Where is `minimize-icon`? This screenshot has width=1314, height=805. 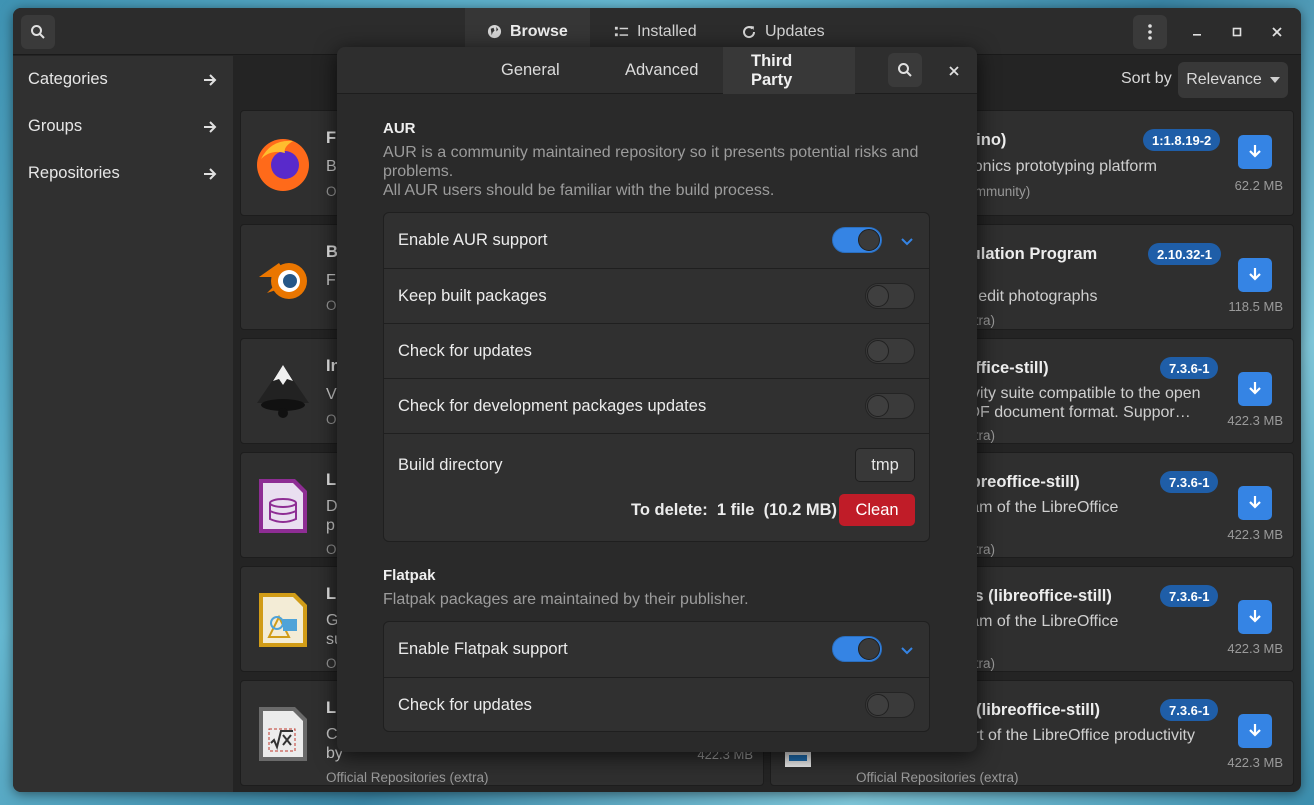
minimize-icon is located at coordinates (1197, 35).